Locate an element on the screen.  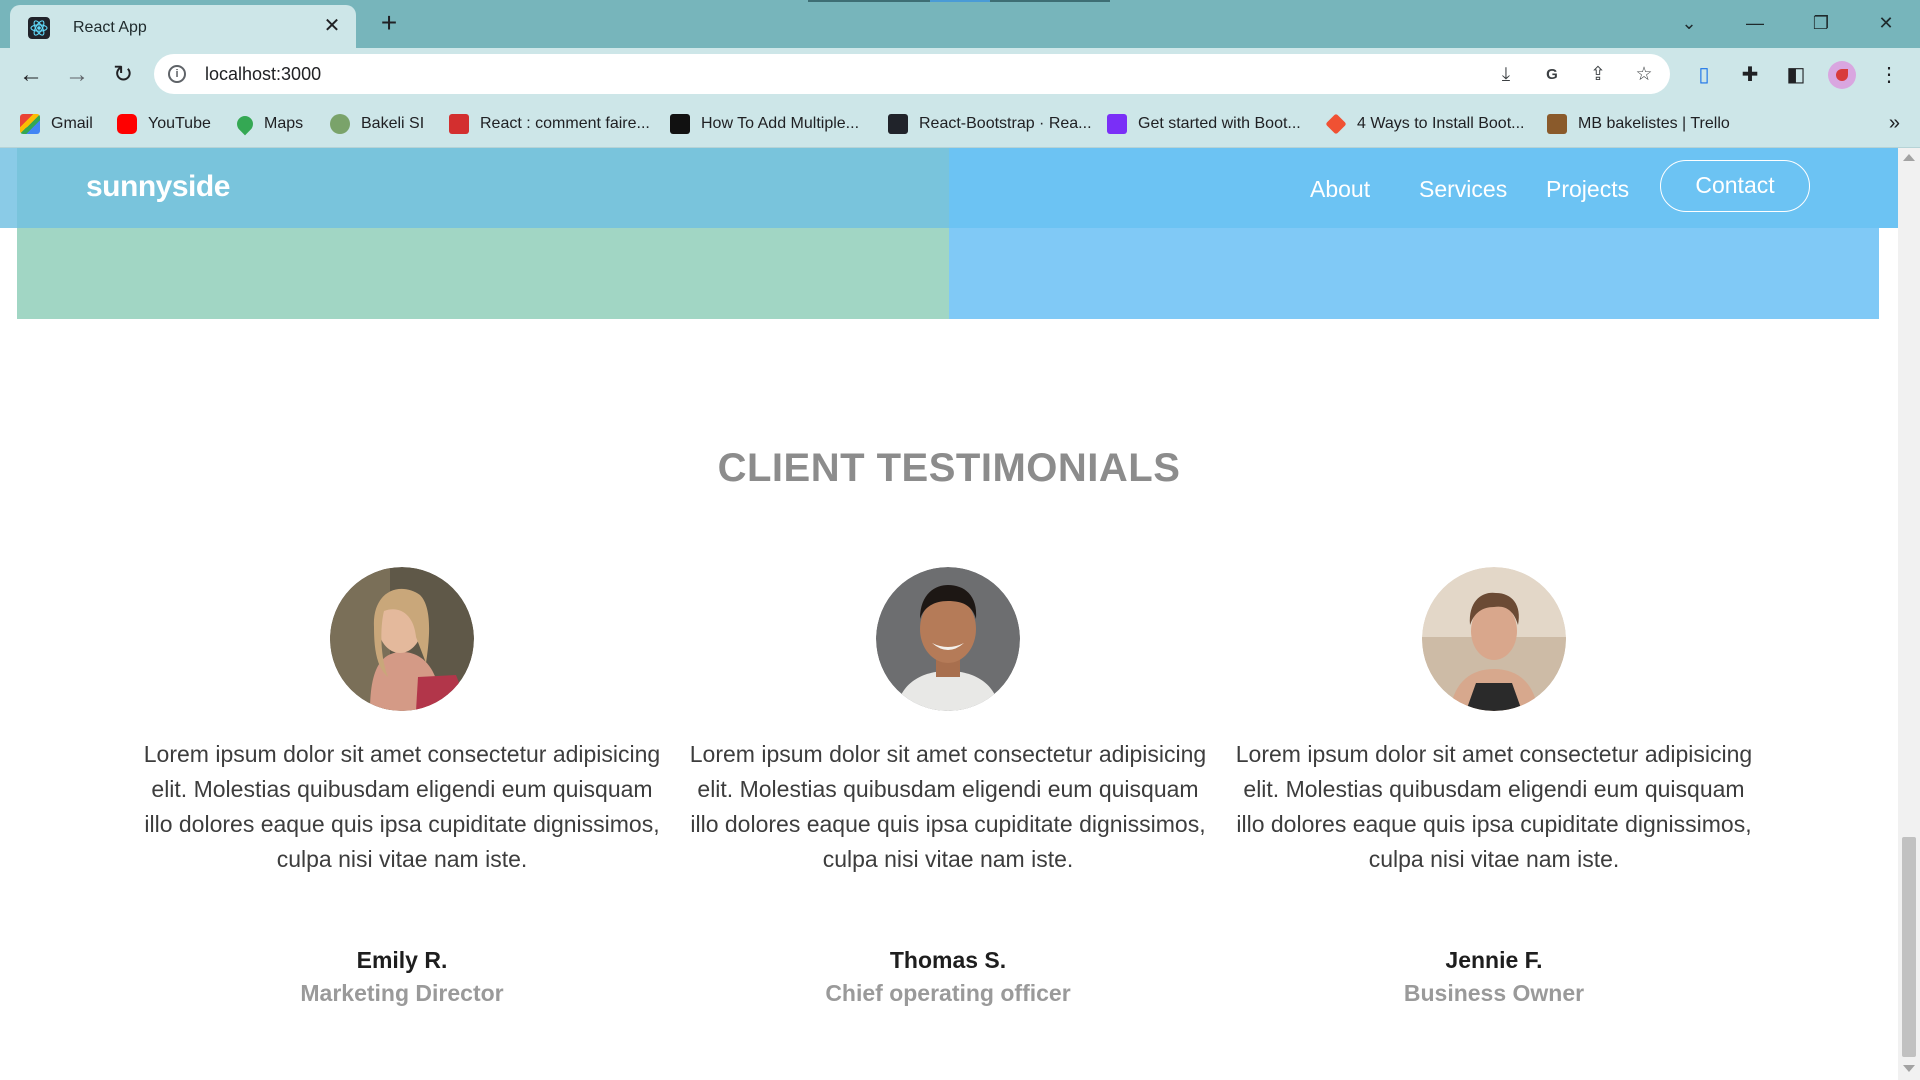
tab-strip: React App ✕ + ⌄ — ❐ ✕ is located at coordinates (960, 24).